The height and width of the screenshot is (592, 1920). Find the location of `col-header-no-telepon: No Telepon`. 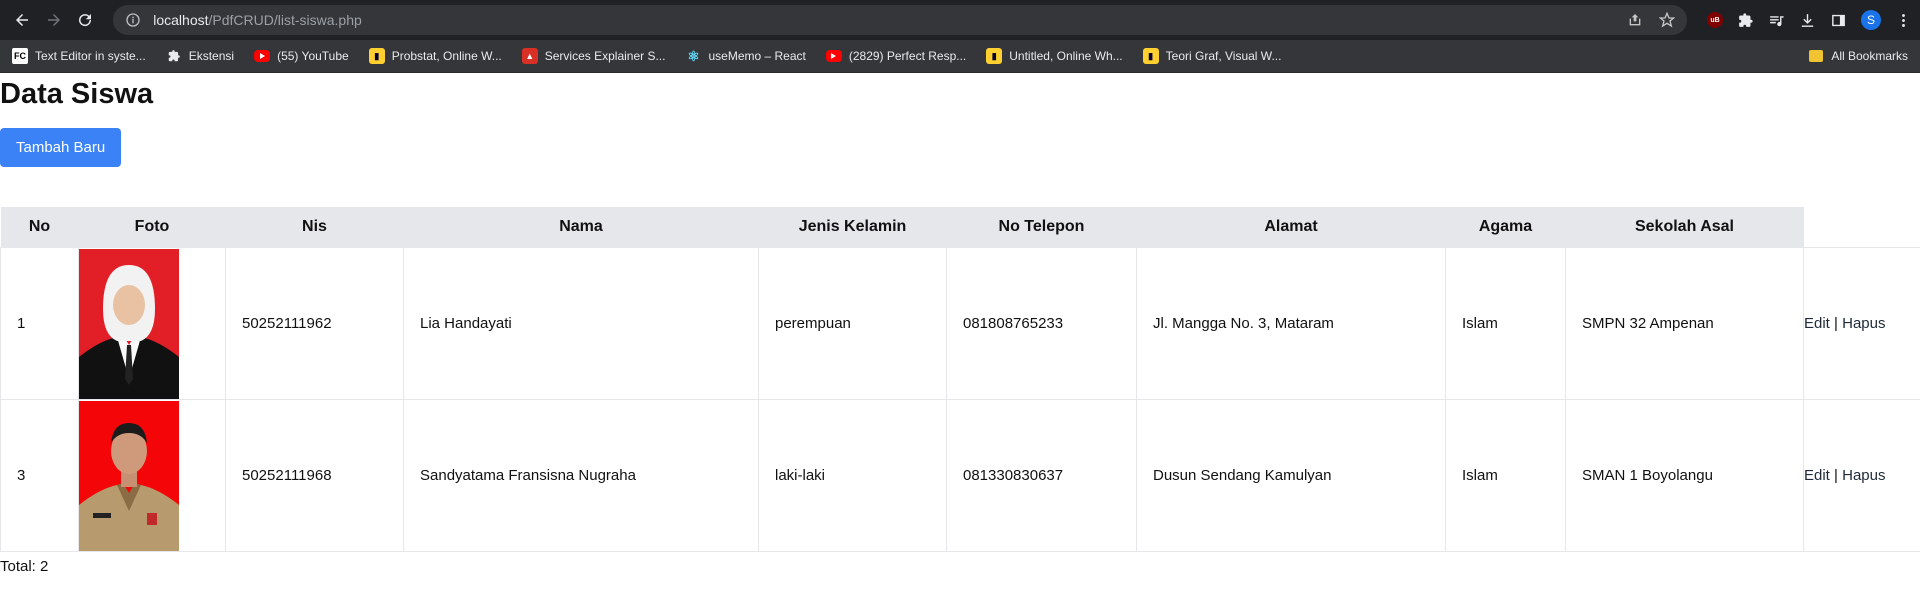

col-header-no-telepon: No Telepon is located at coordinates (1041, 227).